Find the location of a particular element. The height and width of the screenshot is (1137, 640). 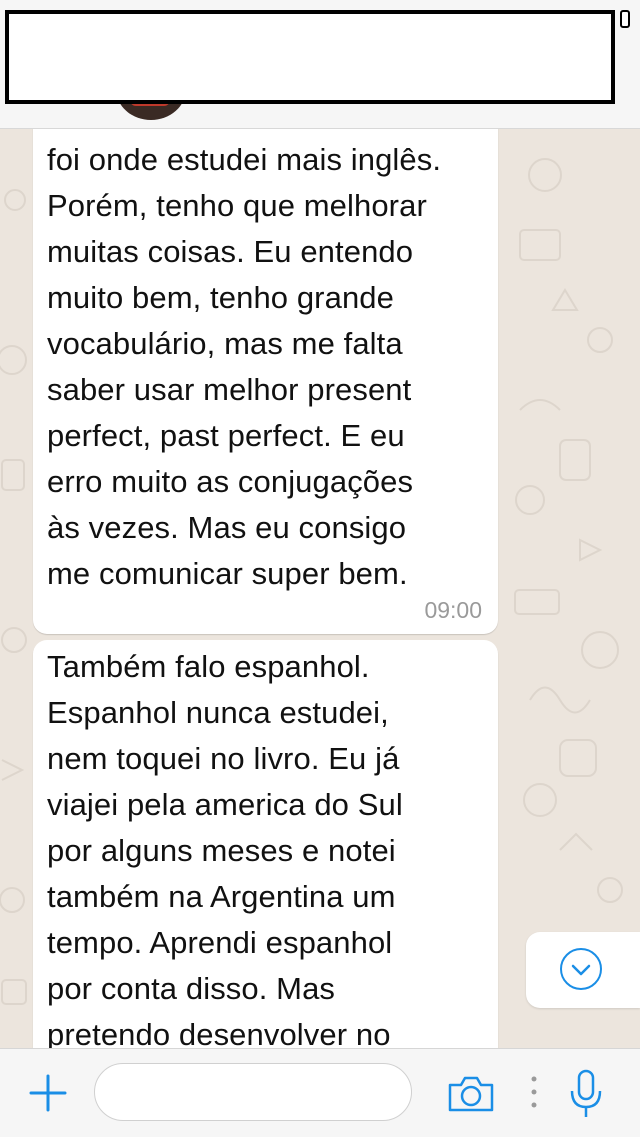

chat-header is located at coordinates (320, 64).